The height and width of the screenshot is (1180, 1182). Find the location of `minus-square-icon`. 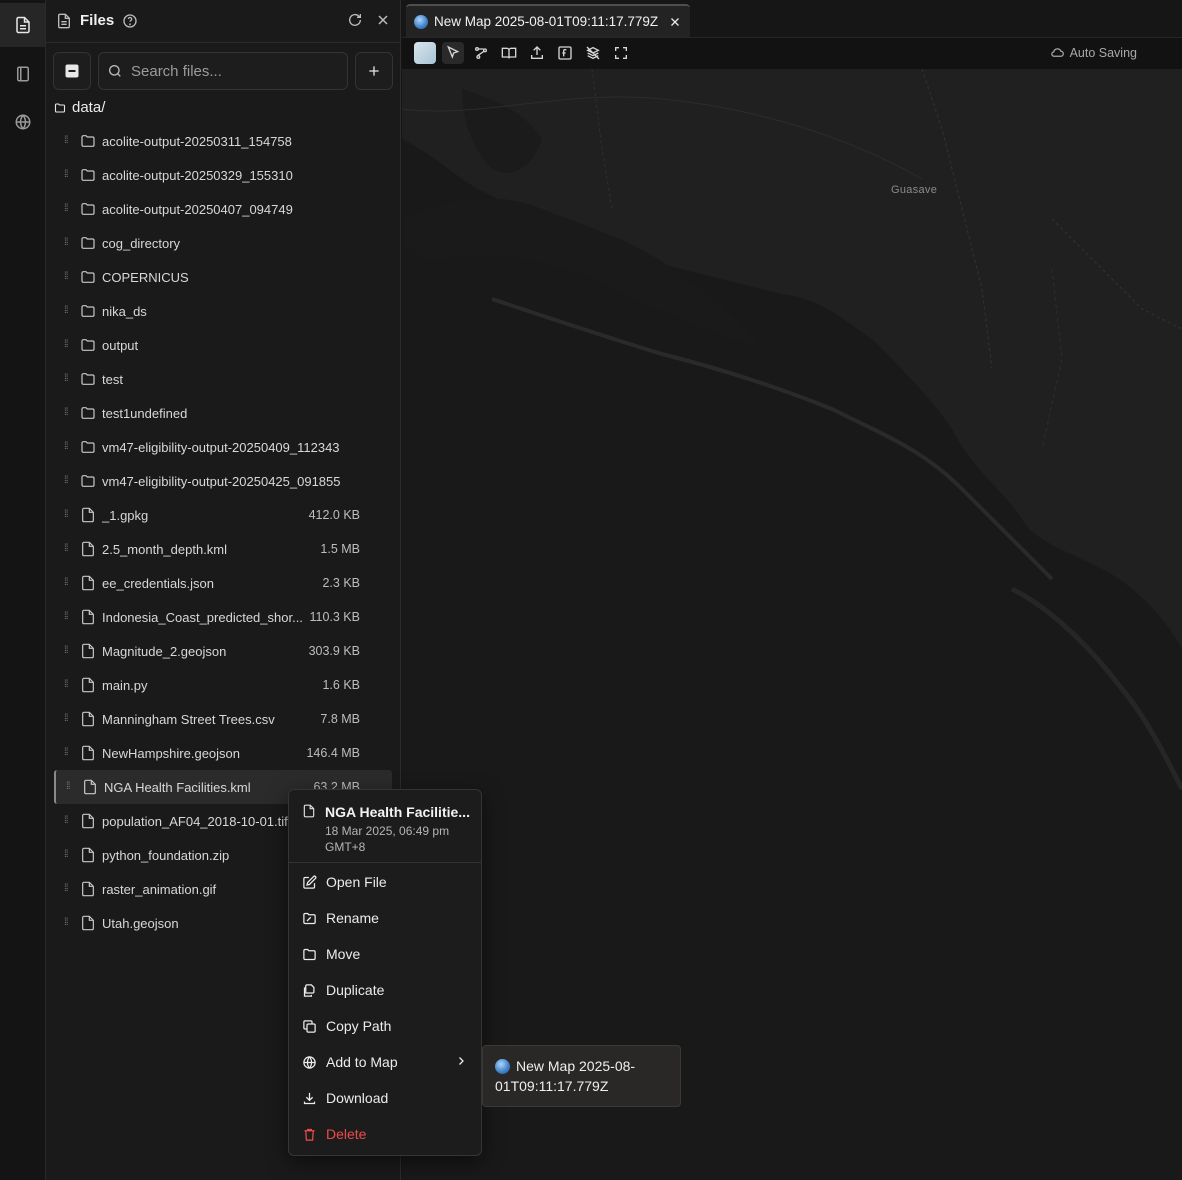

minus-square-icon is located at coordinates (72, 71).